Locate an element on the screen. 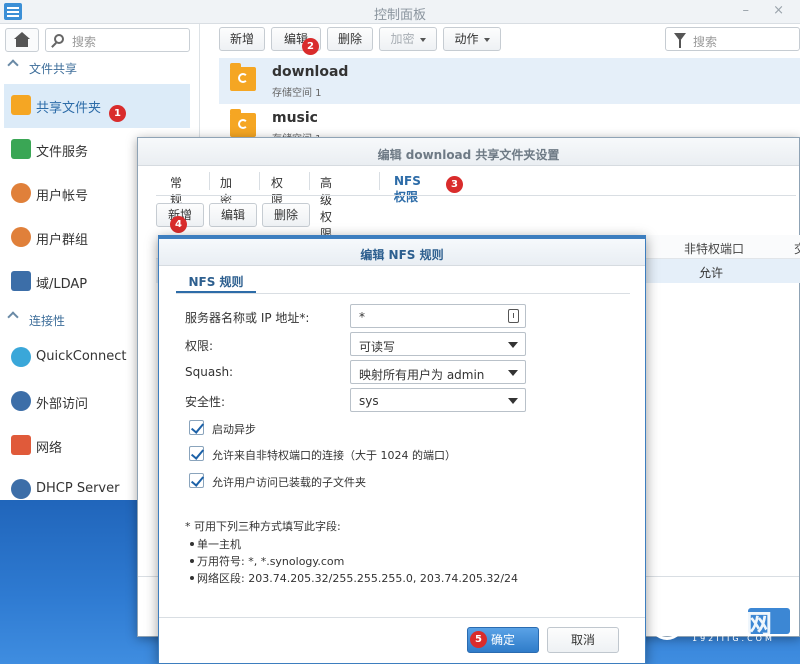  host-format-item: 单一主机 is located at coordinates (215, 544).